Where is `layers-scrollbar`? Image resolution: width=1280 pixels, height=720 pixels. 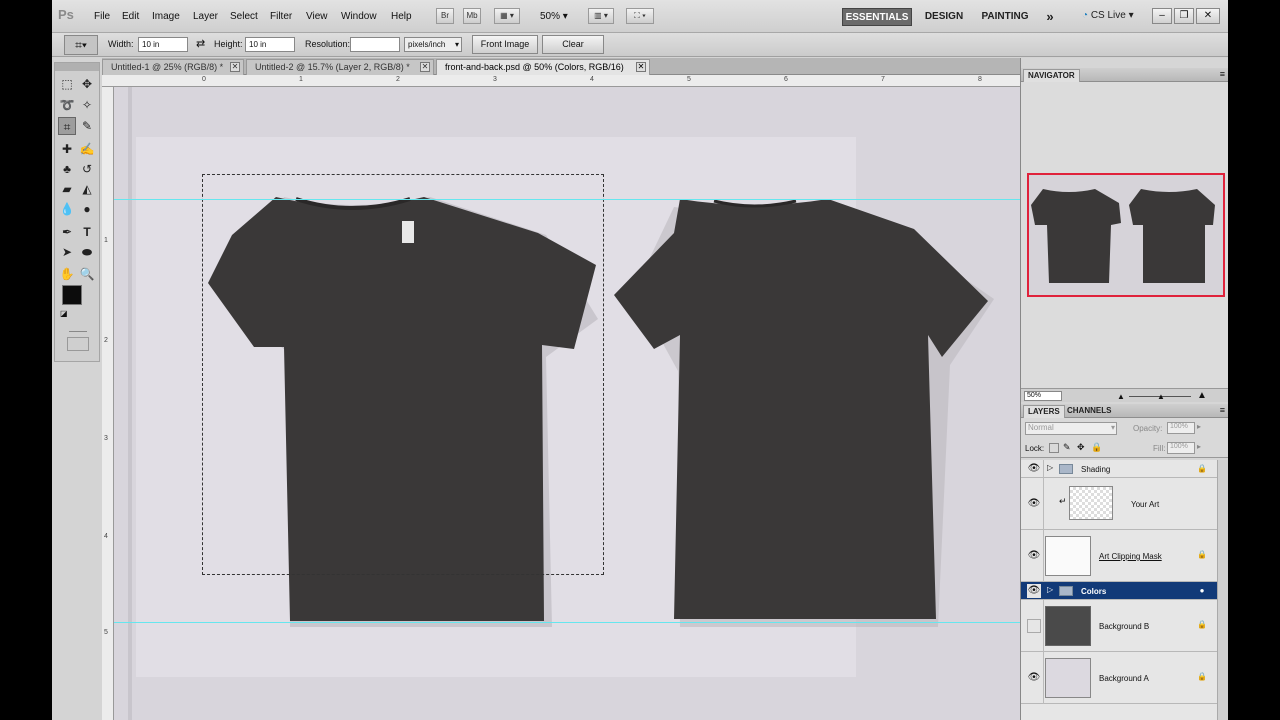 layers-scrollbar is located at coordinates (1222, 590).